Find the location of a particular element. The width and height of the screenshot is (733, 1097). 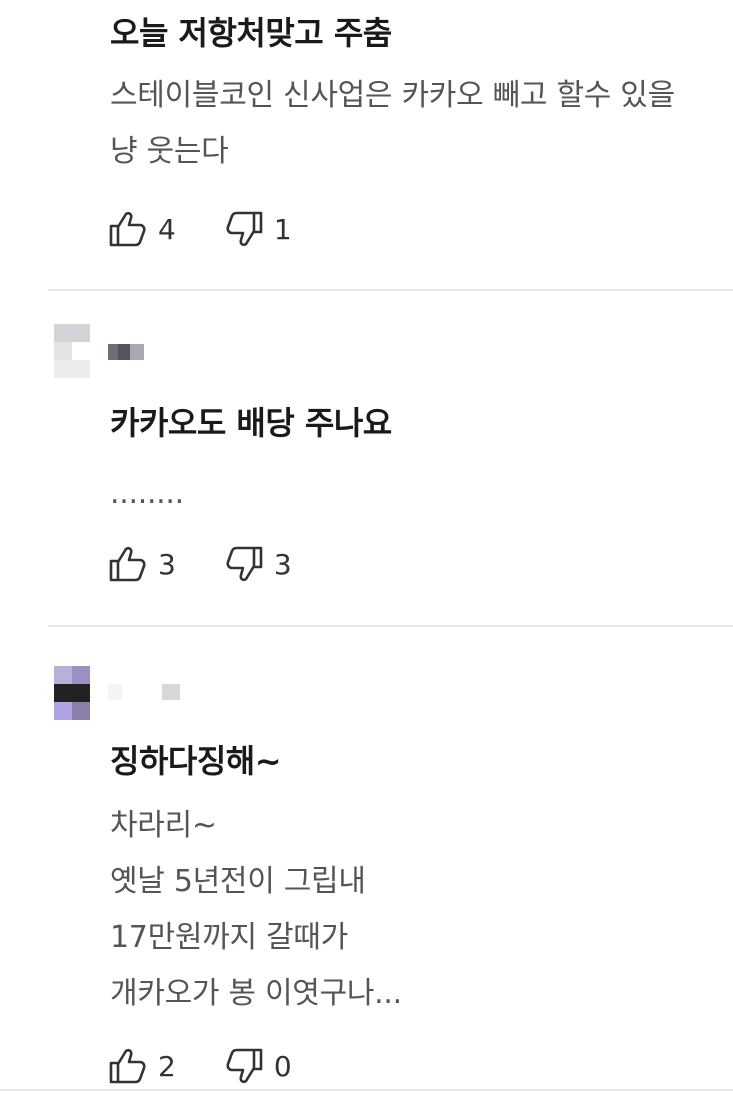

comment-title: 징하다징해~ is located at coordinates (196, 761).